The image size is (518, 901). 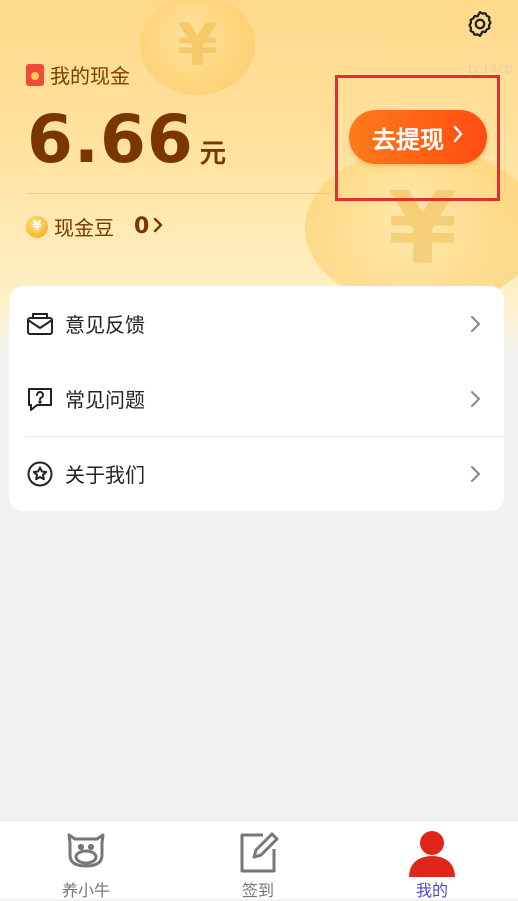 What do you see at coordinates (105, 325) in the screenshot?
I see `menu-item-label: 意见反馈` at bounding box center [105, 325].